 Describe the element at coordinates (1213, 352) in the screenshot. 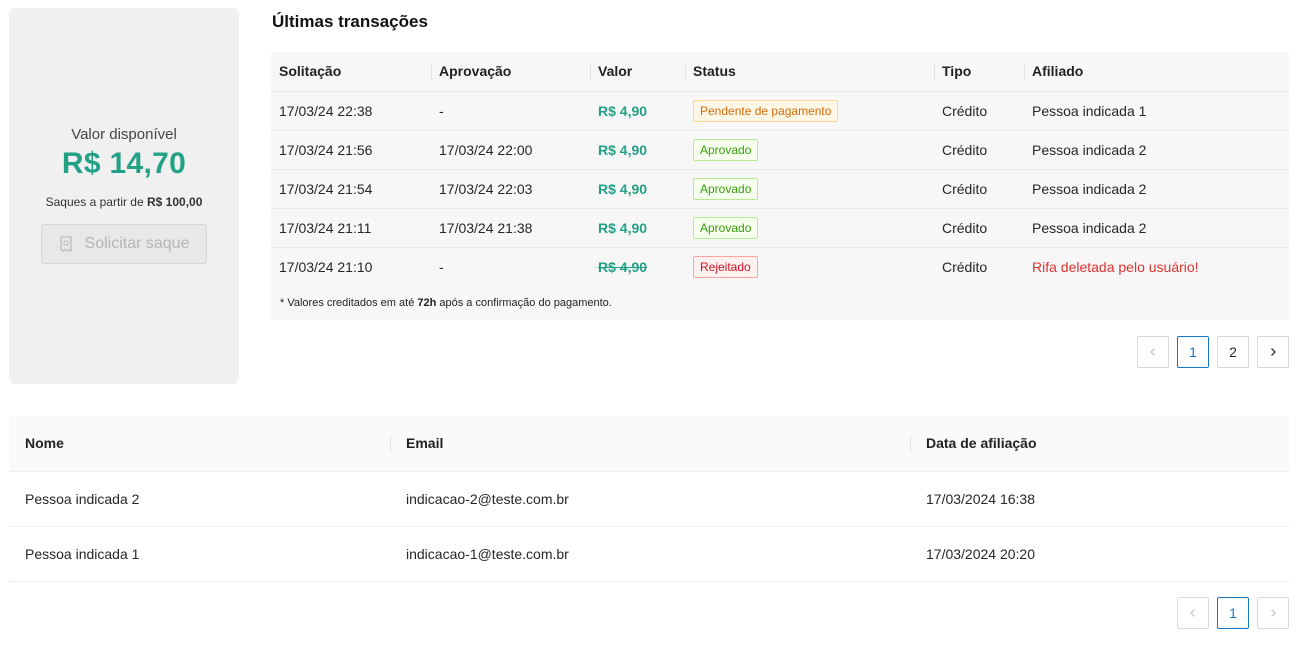

I see `transactions-pagination: 1 2` at that location.